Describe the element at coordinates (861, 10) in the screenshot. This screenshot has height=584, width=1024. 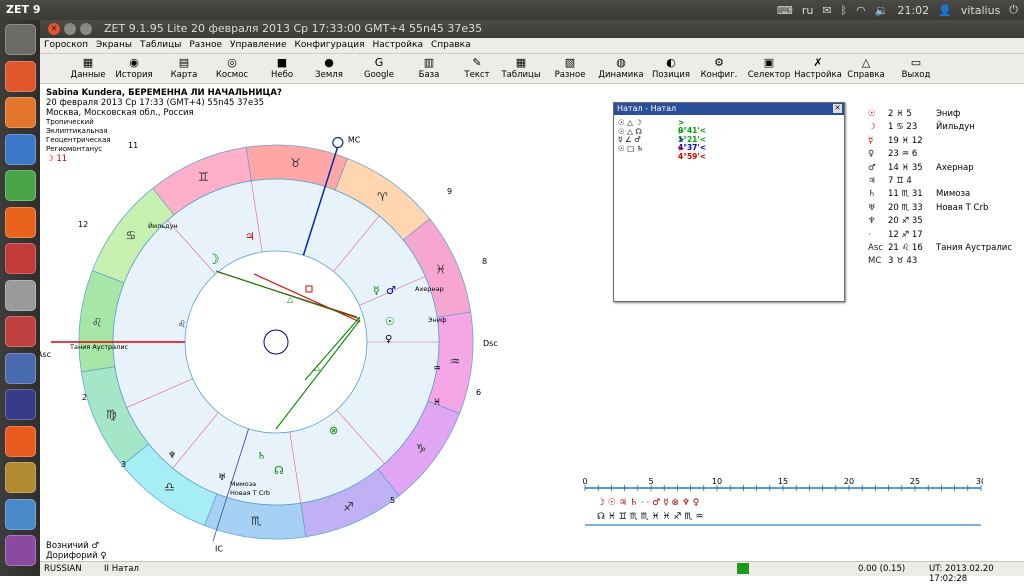
I see `wifi-icon: ◠` at that location.